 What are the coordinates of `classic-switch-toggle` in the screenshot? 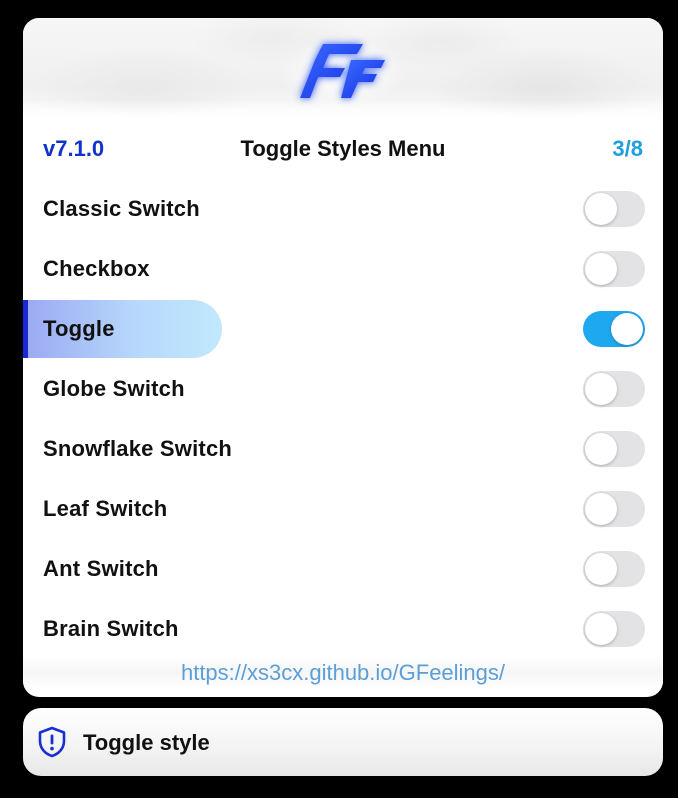 It's located at (614, 209).